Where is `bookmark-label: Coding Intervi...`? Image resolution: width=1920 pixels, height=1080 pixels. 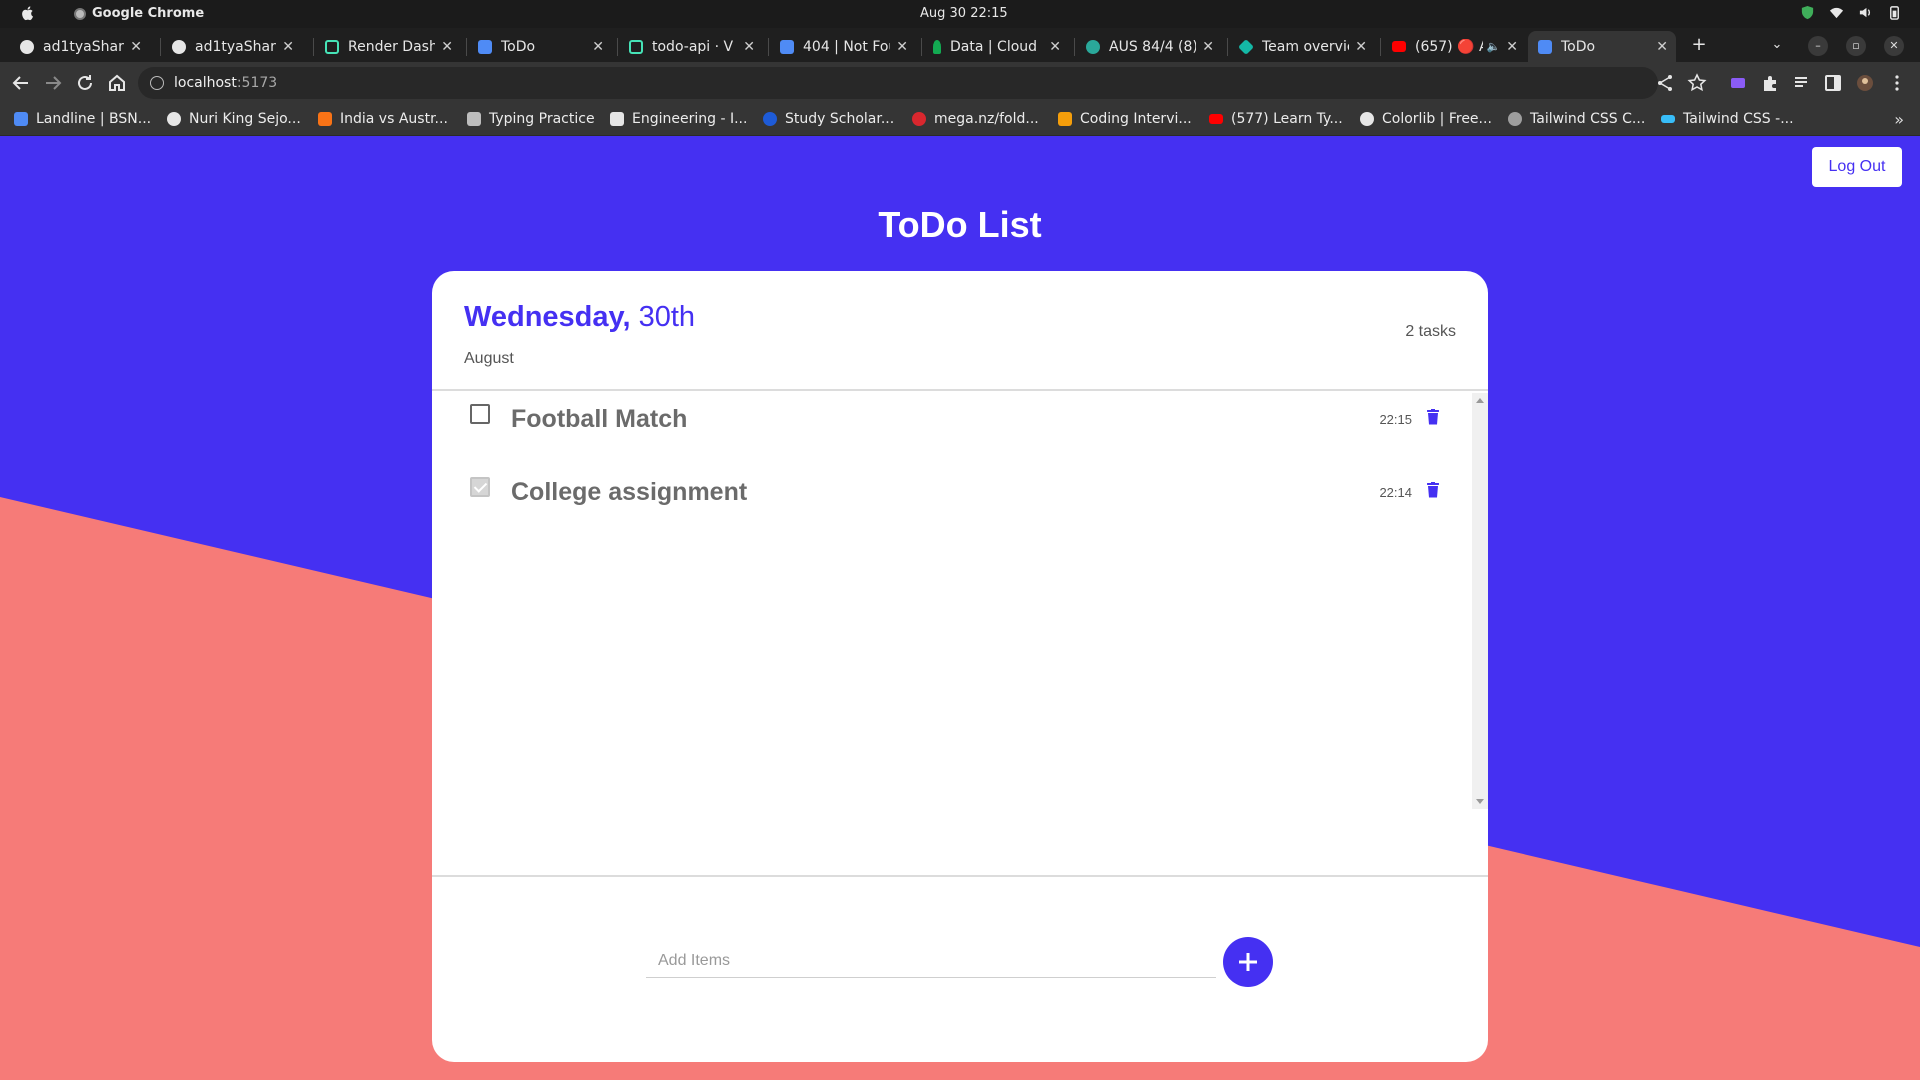 bookmark-label: Coding Intervi... is located at coordinates (1136, 119).